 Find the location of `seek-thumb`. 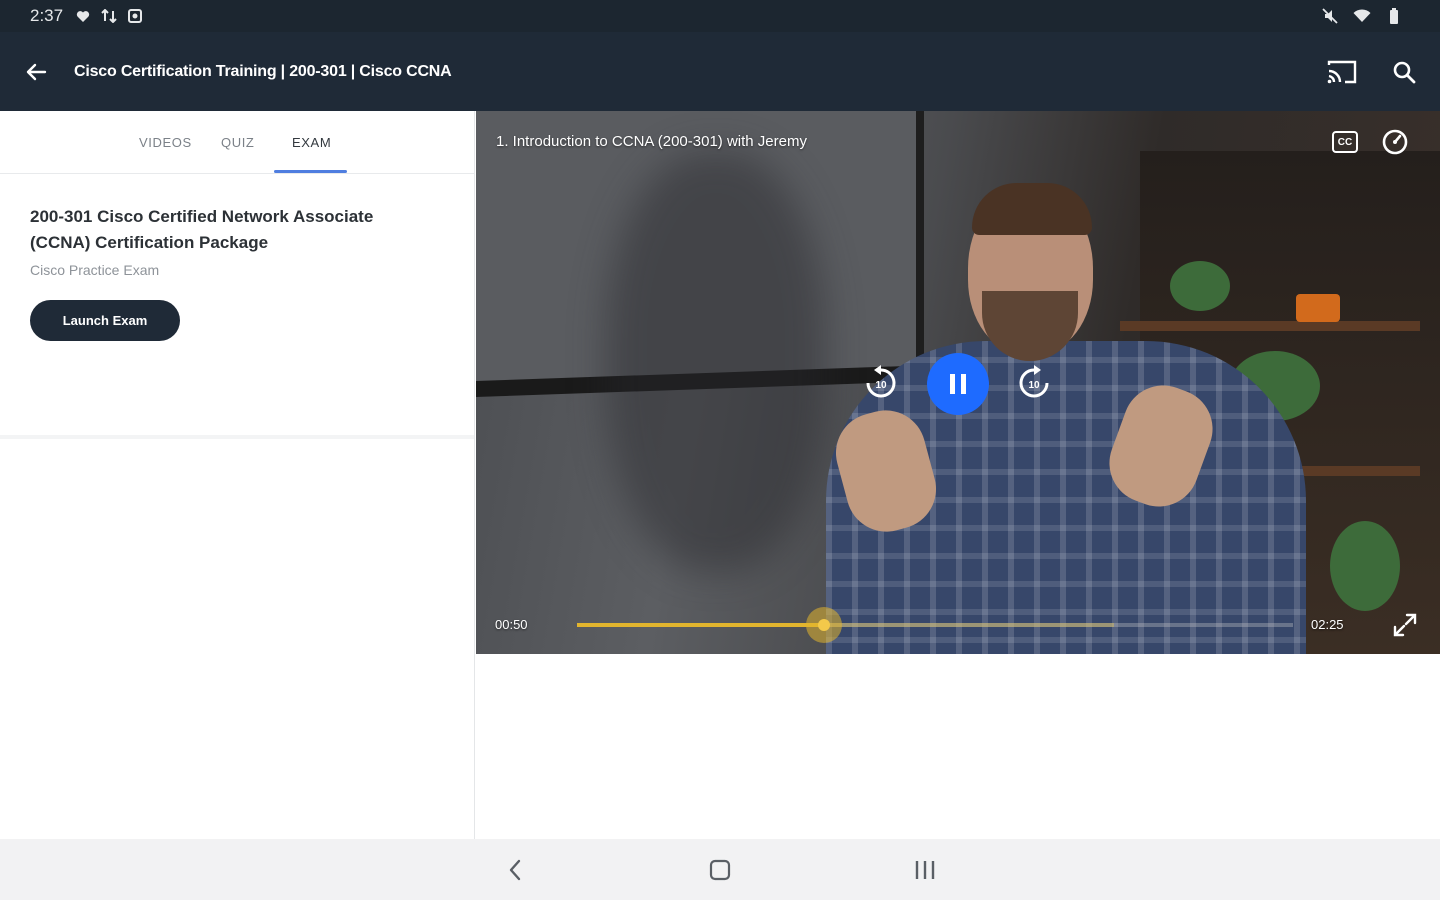

seek-thumb is located at coordinates (824, 625).